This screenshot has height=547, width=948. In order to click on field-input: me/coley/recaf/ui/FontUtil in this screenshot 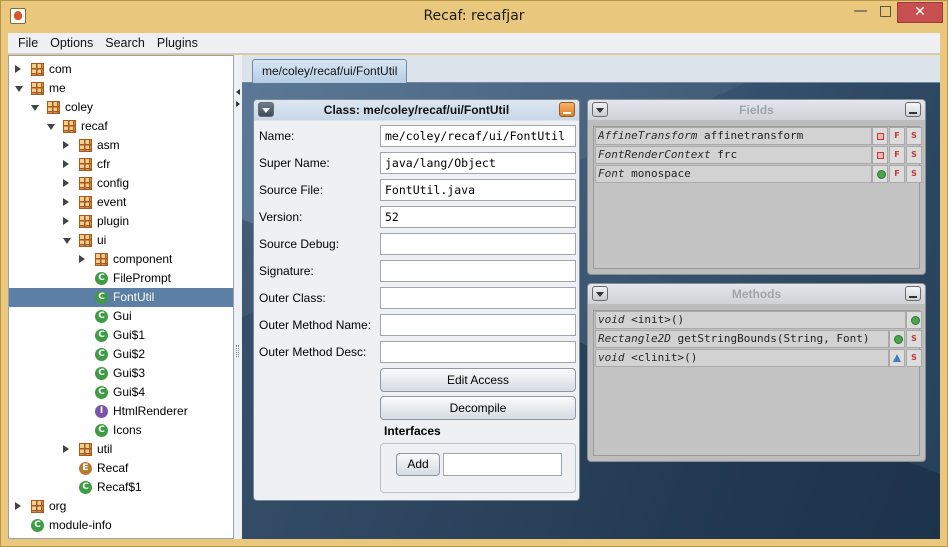, I will do `click(478, 136)`.